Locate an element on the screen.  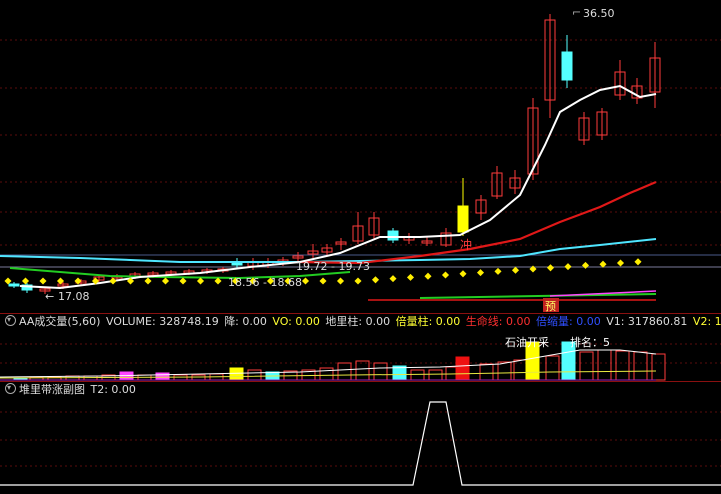
dilizhu-value: 地里柱: 0.00 is located at coordinates (358, 321).